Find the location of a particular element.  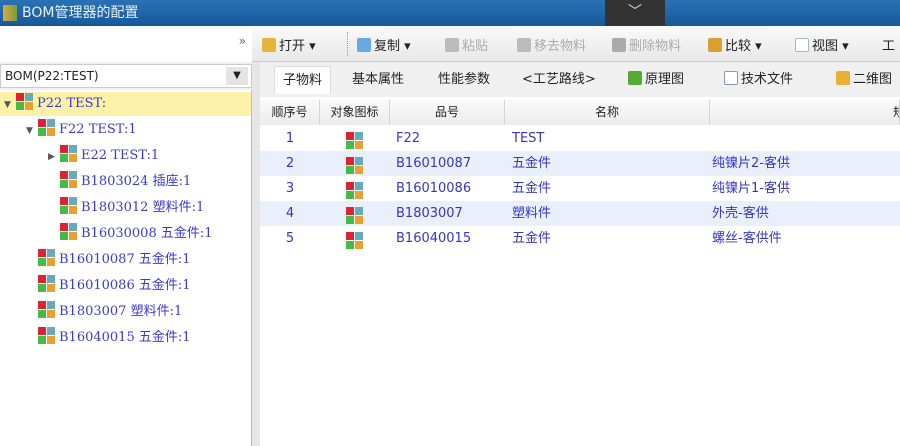

open-button: 打开 ▾ is located at coordinates (289, 44).